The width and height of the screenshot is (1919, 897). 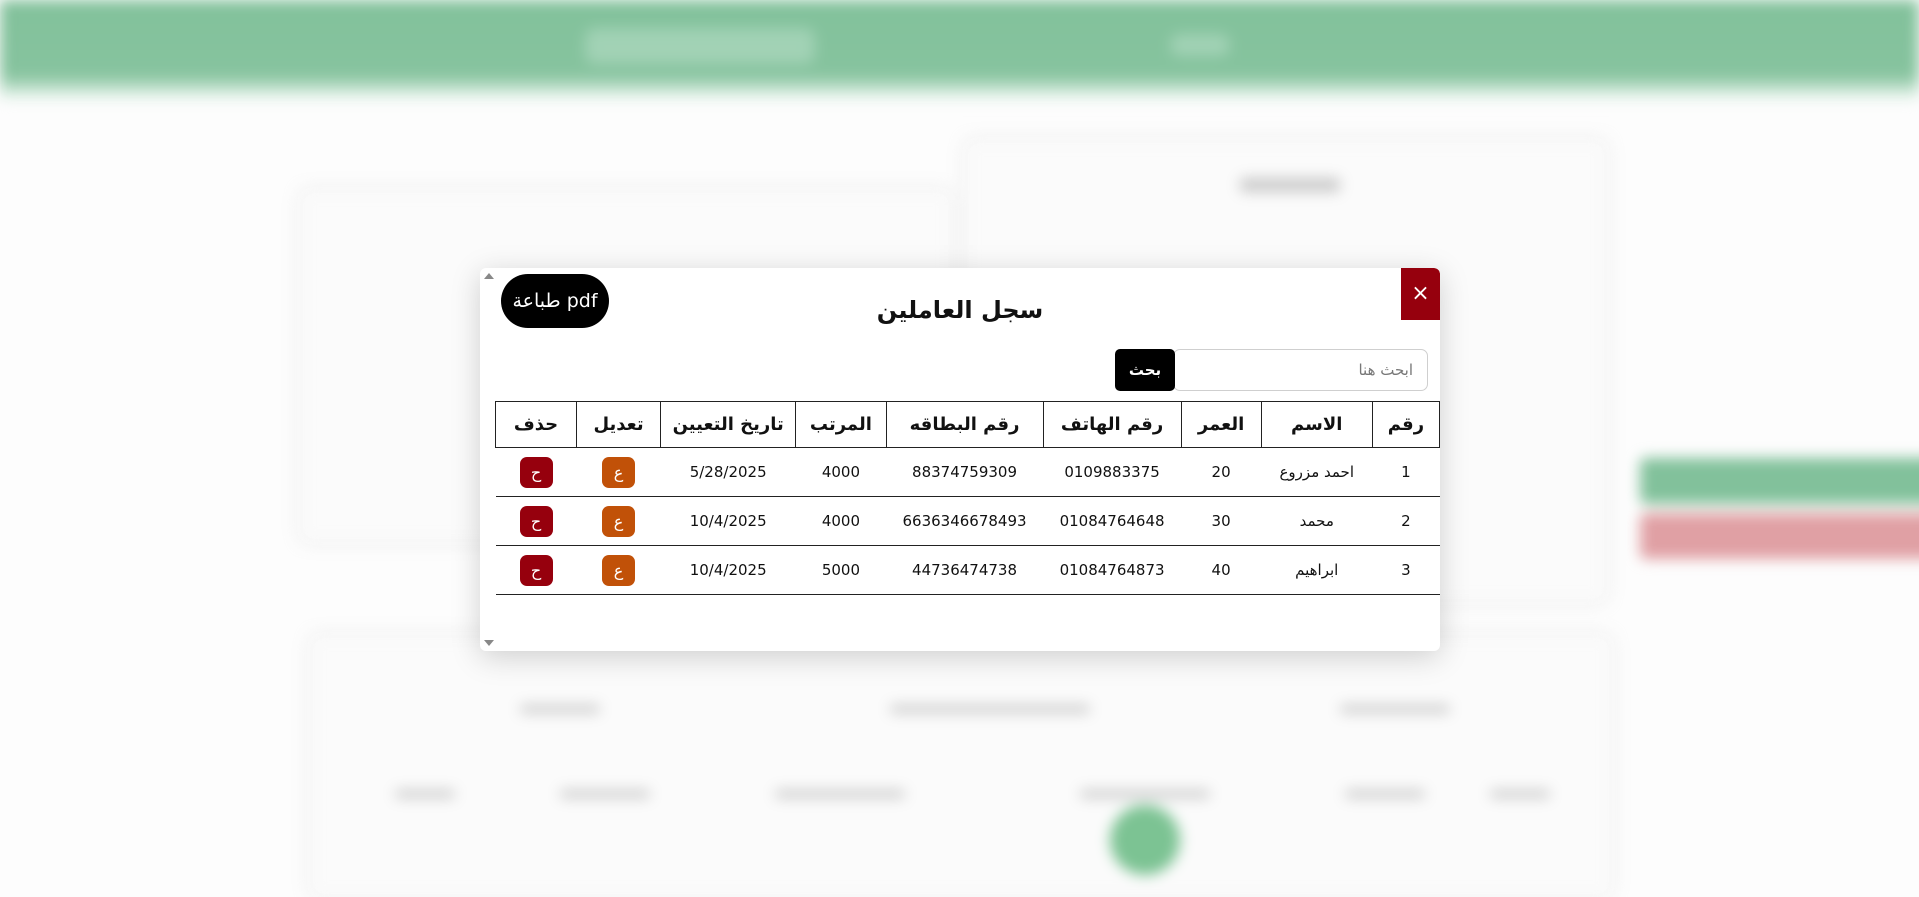 What do you see at coordinates (1779, 536) in the screenshot?
I see `background-red-bar` at bounding box center [1779, 536].